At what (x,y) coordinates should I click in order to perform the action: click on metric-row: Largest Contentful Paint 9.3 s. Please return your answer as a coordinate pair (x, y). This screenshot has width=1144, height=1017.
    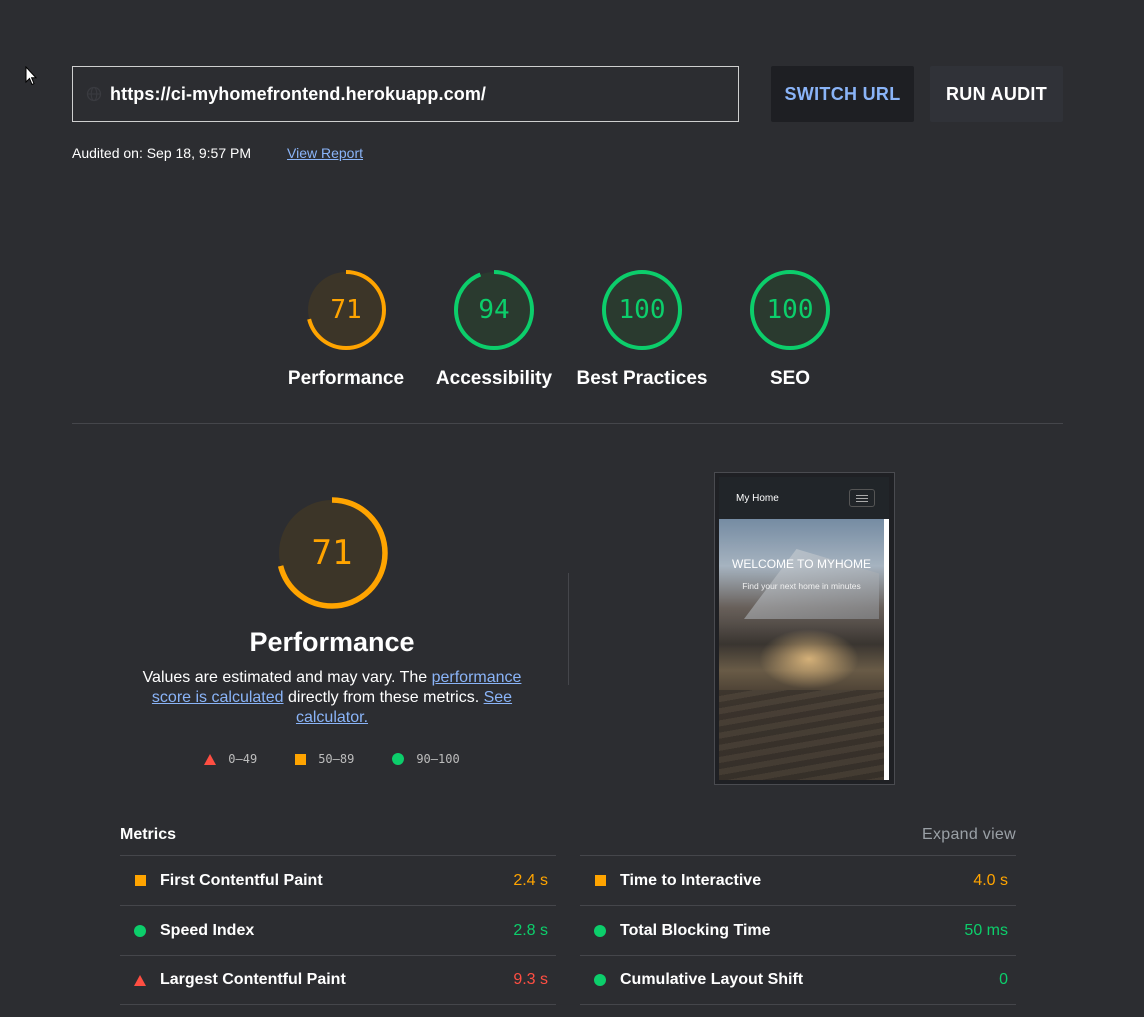
    Looking at the image, I should click on (338, 980).